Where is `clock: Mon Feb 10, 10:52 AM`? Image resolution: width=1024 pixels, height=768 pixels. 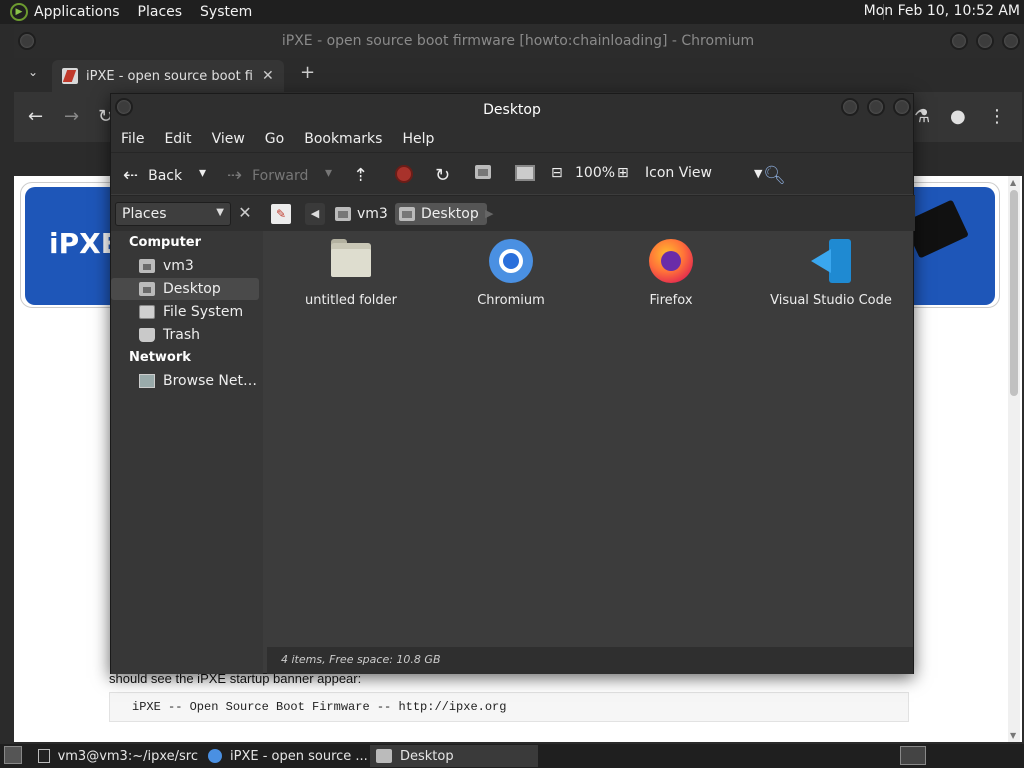
clock: Mon Feb 10, 10:52 AM is located at coordinates (942, 11).